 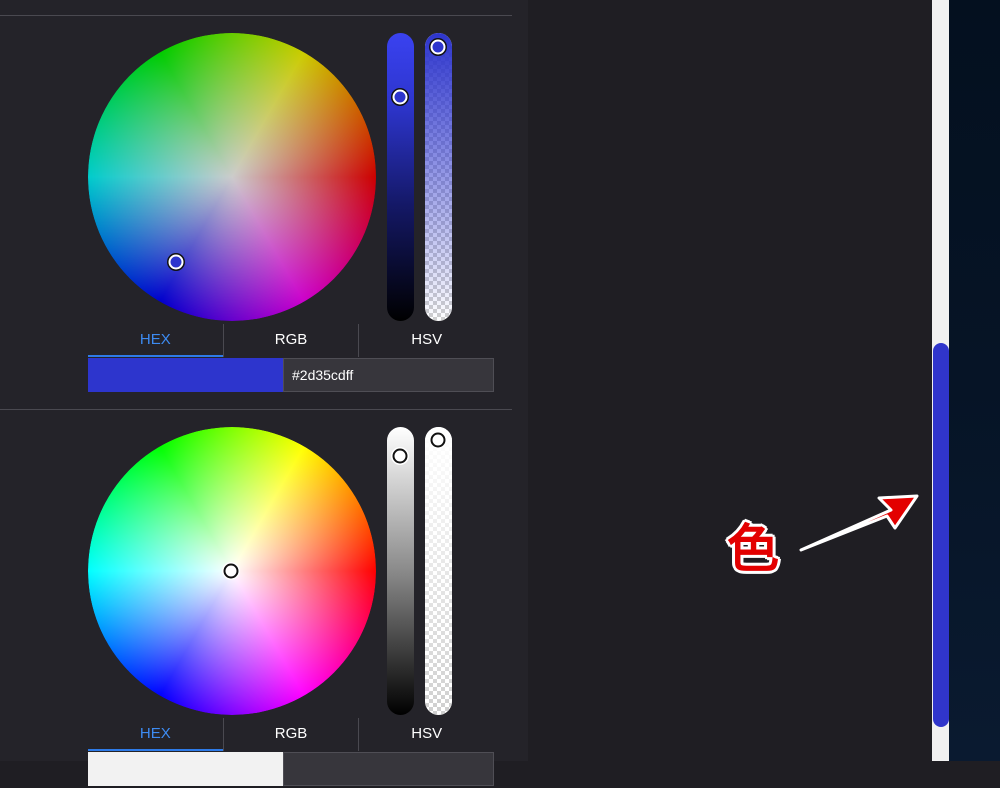 What do you see at coordinates (974, 380) in the screenshot?
I see `background-strip` at bounding box center [974, 380].